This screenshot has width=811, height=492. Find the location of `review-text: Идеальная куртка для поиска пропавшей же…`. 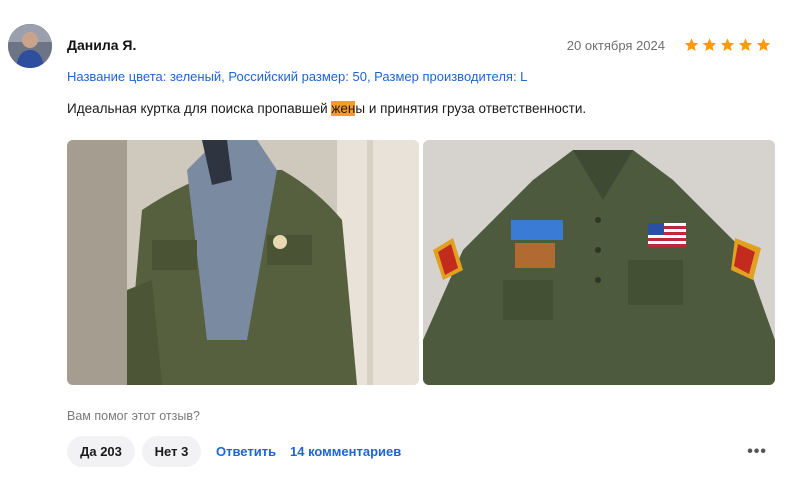

review-text: Идеальная куртка для поиска пропавшей же… is located at coordinates (326, 108).